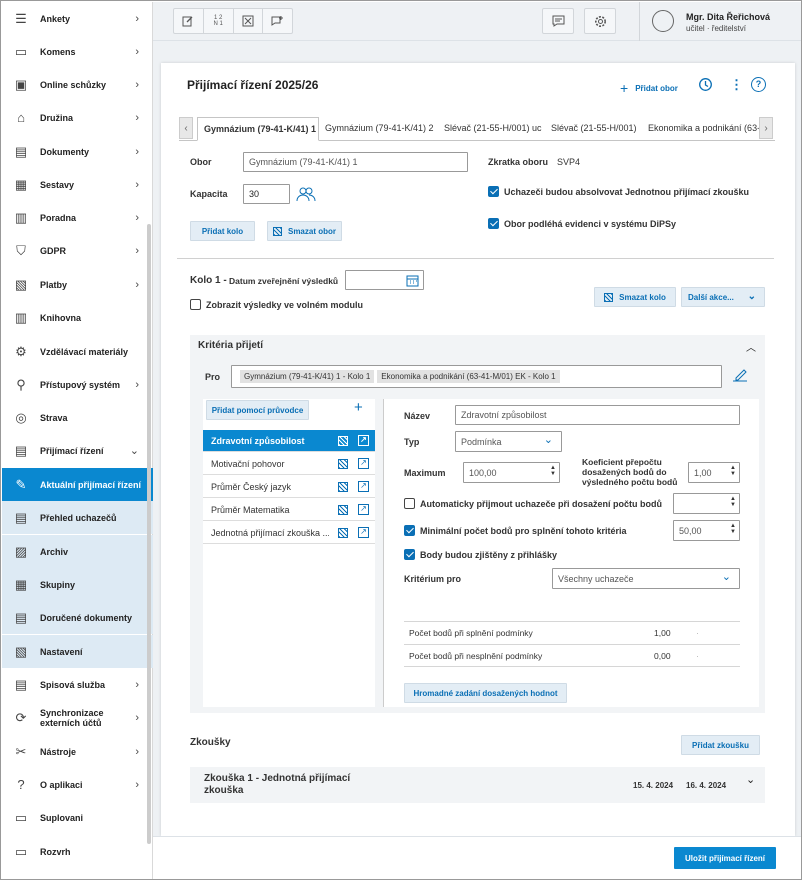 The image size is (802, 880). What do you see at coordinates (289, 533) in the screenshot?
I see `criterion-item: Jednotná přijímací zkouška ... ↗` at bounding box center [289, 533].